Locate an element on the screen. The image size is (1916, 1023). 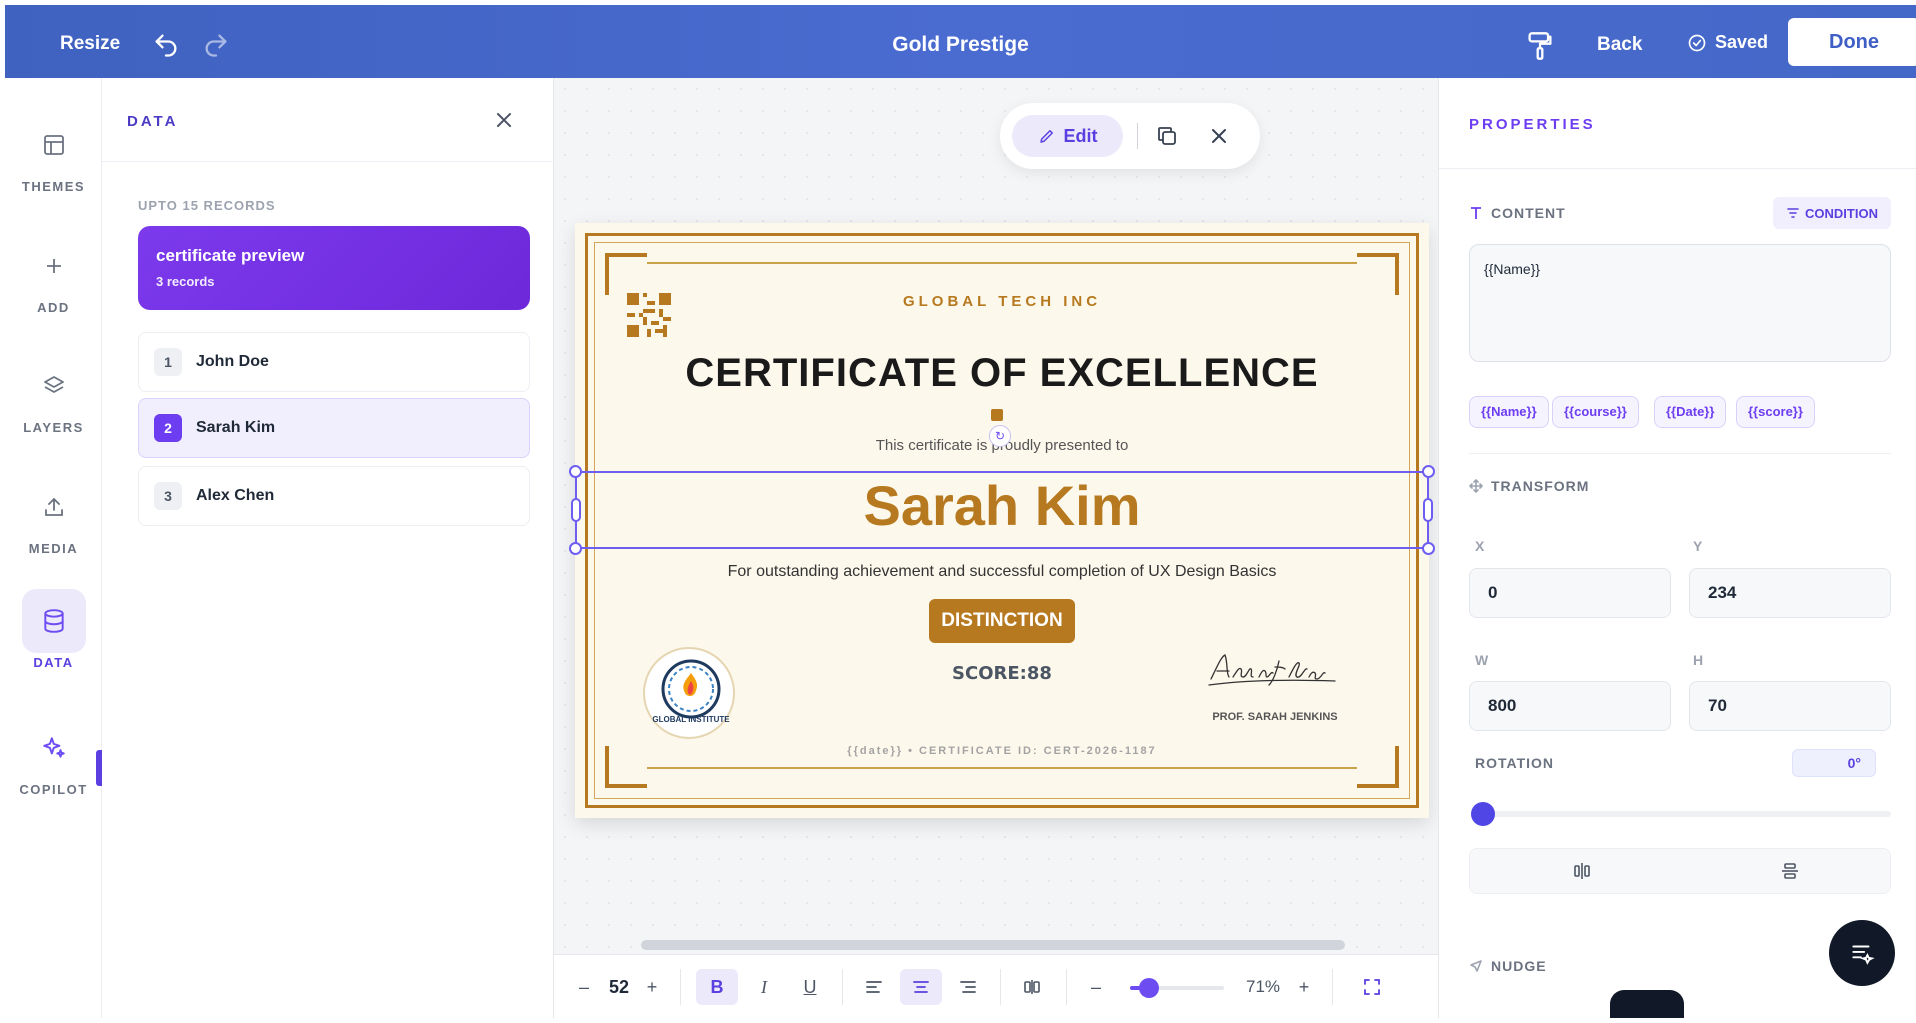
zoom-slider-thumb is located at coordinates (1148, 988).